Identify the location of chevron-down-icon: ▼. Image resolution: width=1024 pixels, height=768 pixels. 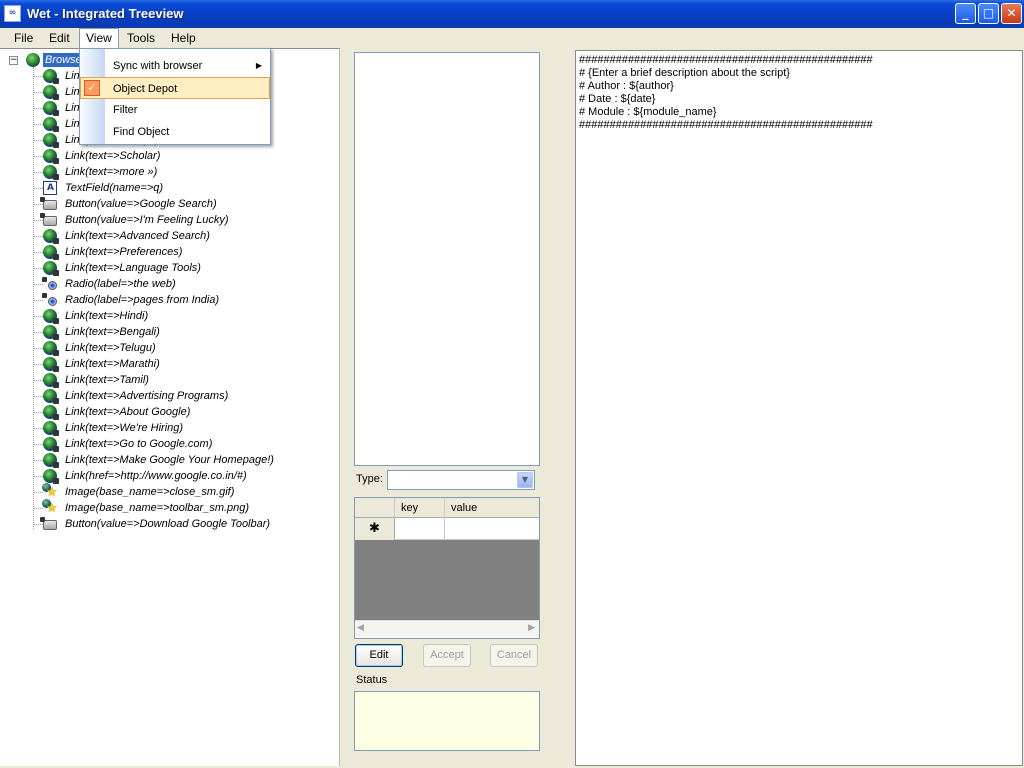
(525, 480).